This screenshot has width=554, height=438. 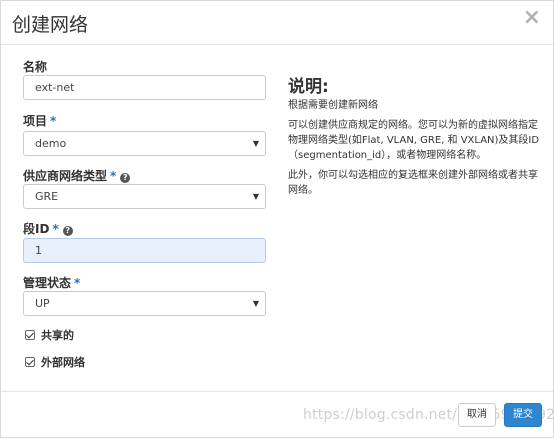 I want to click on admin-state-select-value: UP, so click(x=42, y=303).